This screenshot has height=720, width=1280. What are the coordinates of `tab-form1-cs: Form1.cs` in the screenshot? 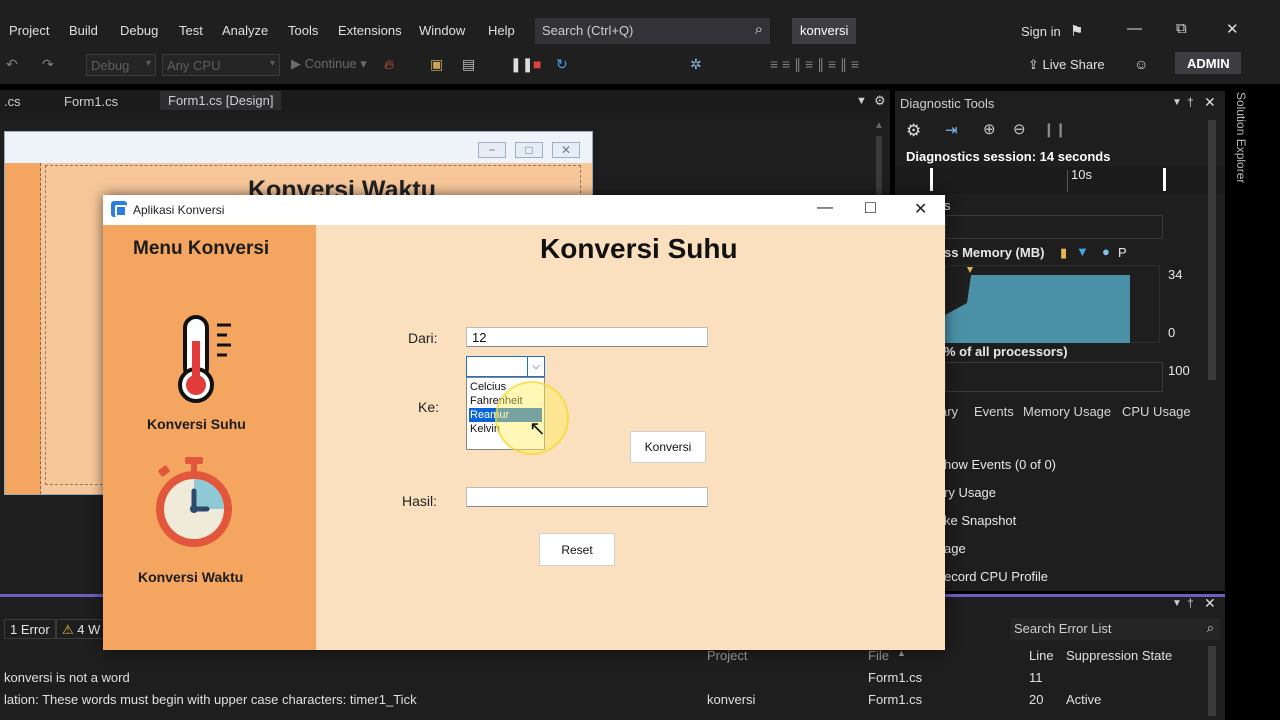 It's located at (91, 101).